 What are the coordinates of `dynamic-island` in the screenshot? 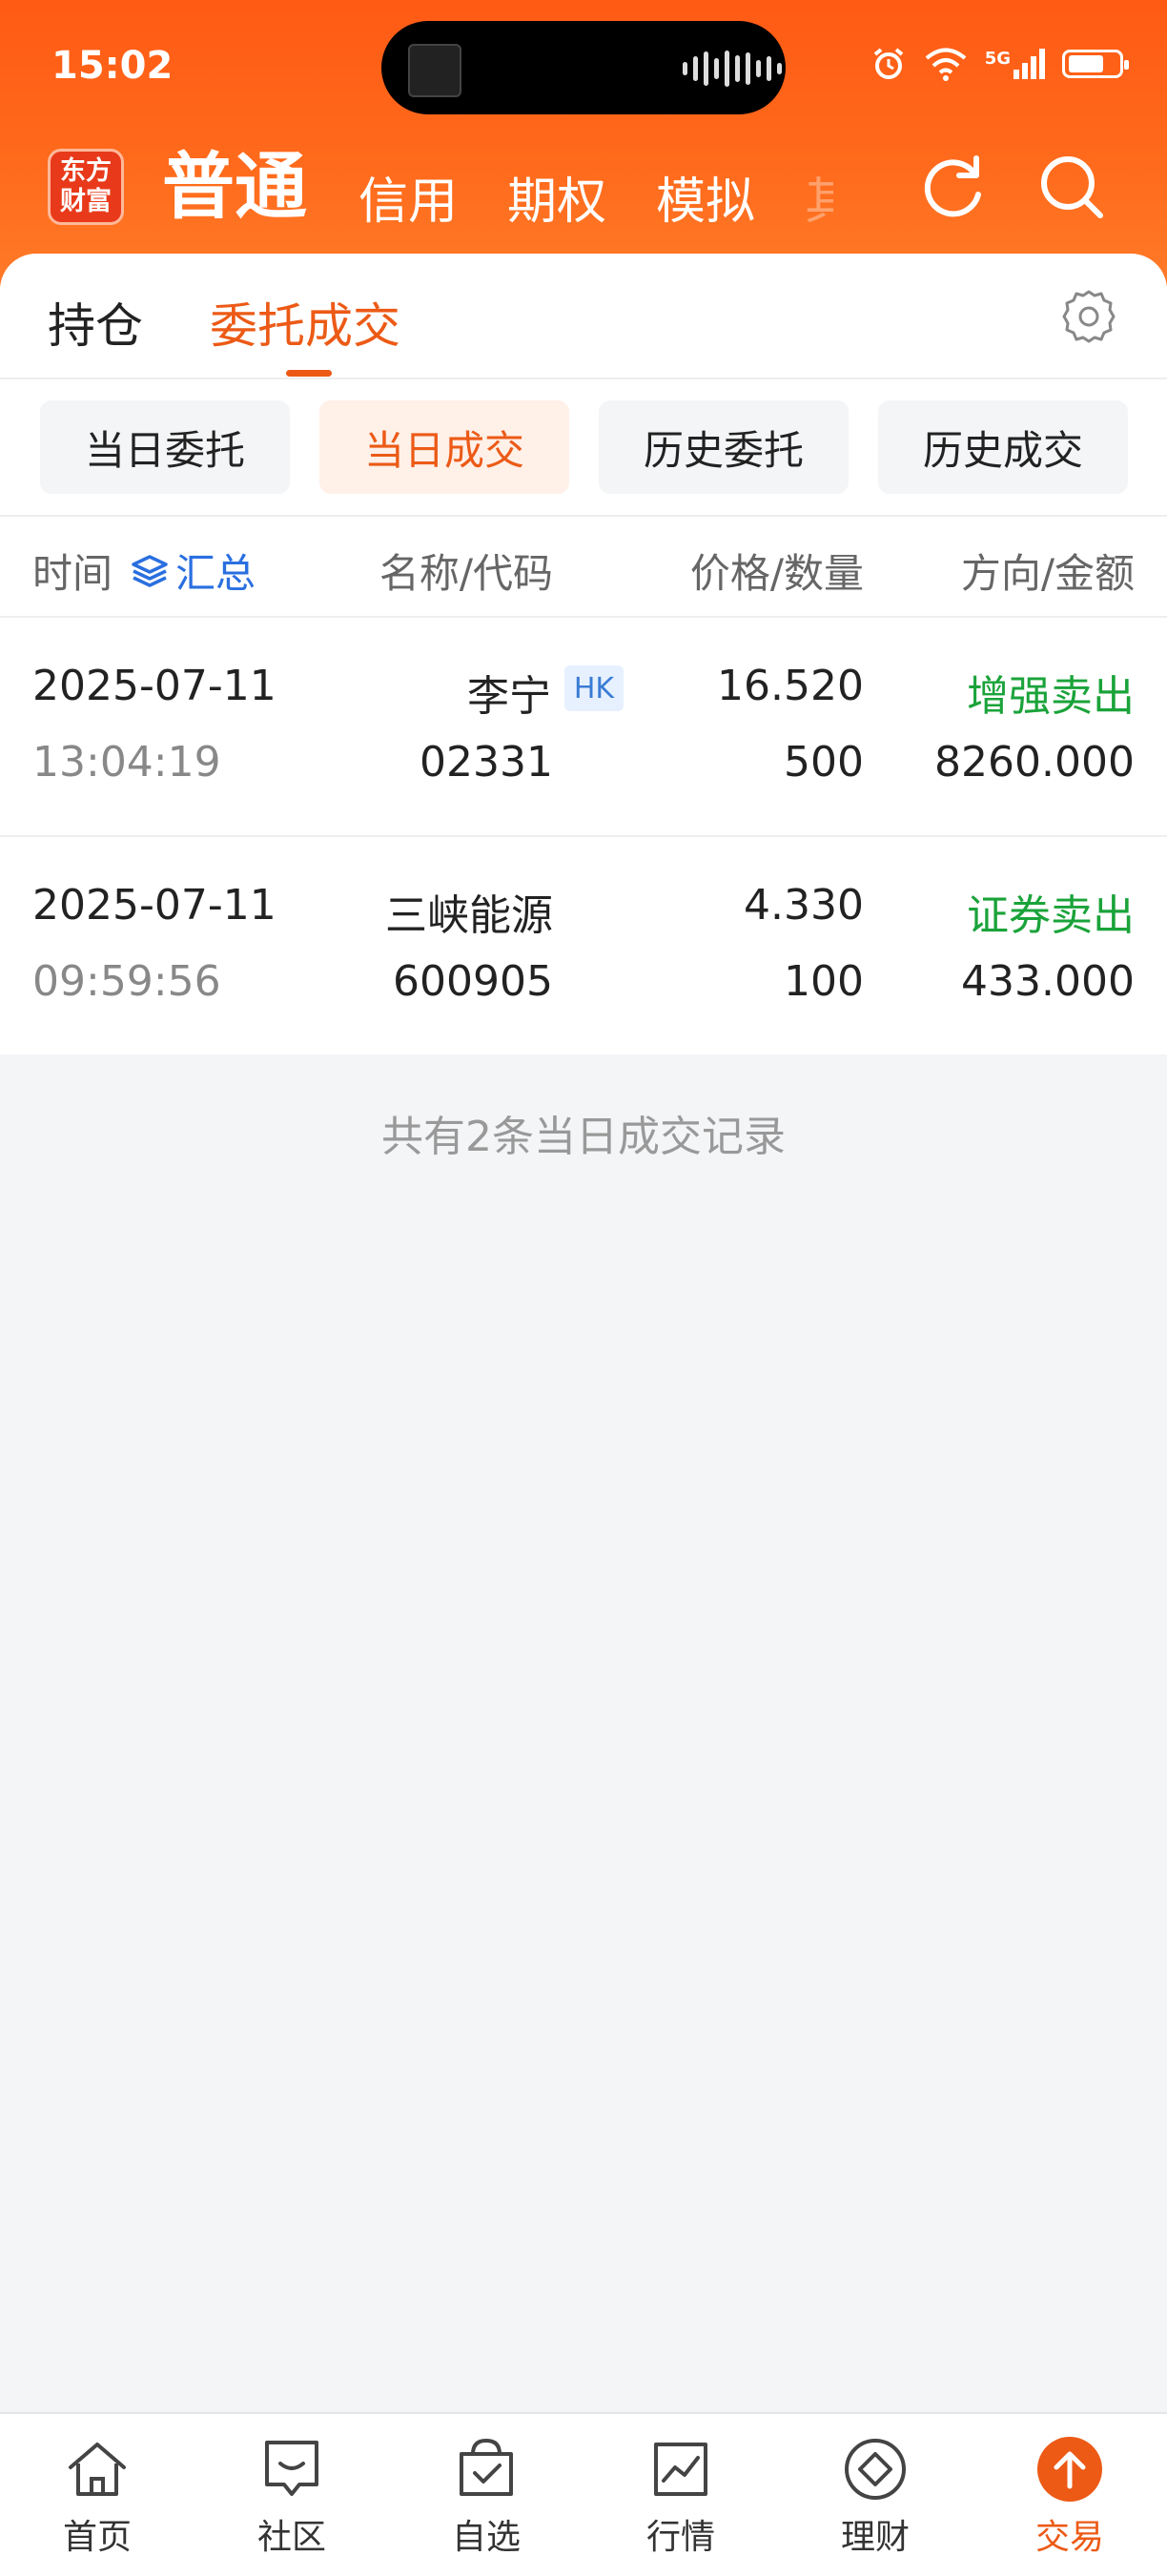 It's located at (583, 67).